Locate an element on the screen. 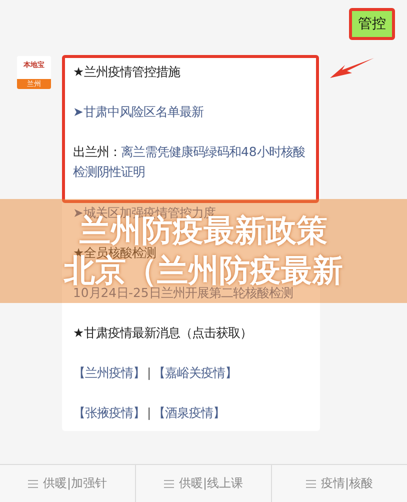  section-heading: ★兰州疫情管控措施 is located at coordinates (127, 72).